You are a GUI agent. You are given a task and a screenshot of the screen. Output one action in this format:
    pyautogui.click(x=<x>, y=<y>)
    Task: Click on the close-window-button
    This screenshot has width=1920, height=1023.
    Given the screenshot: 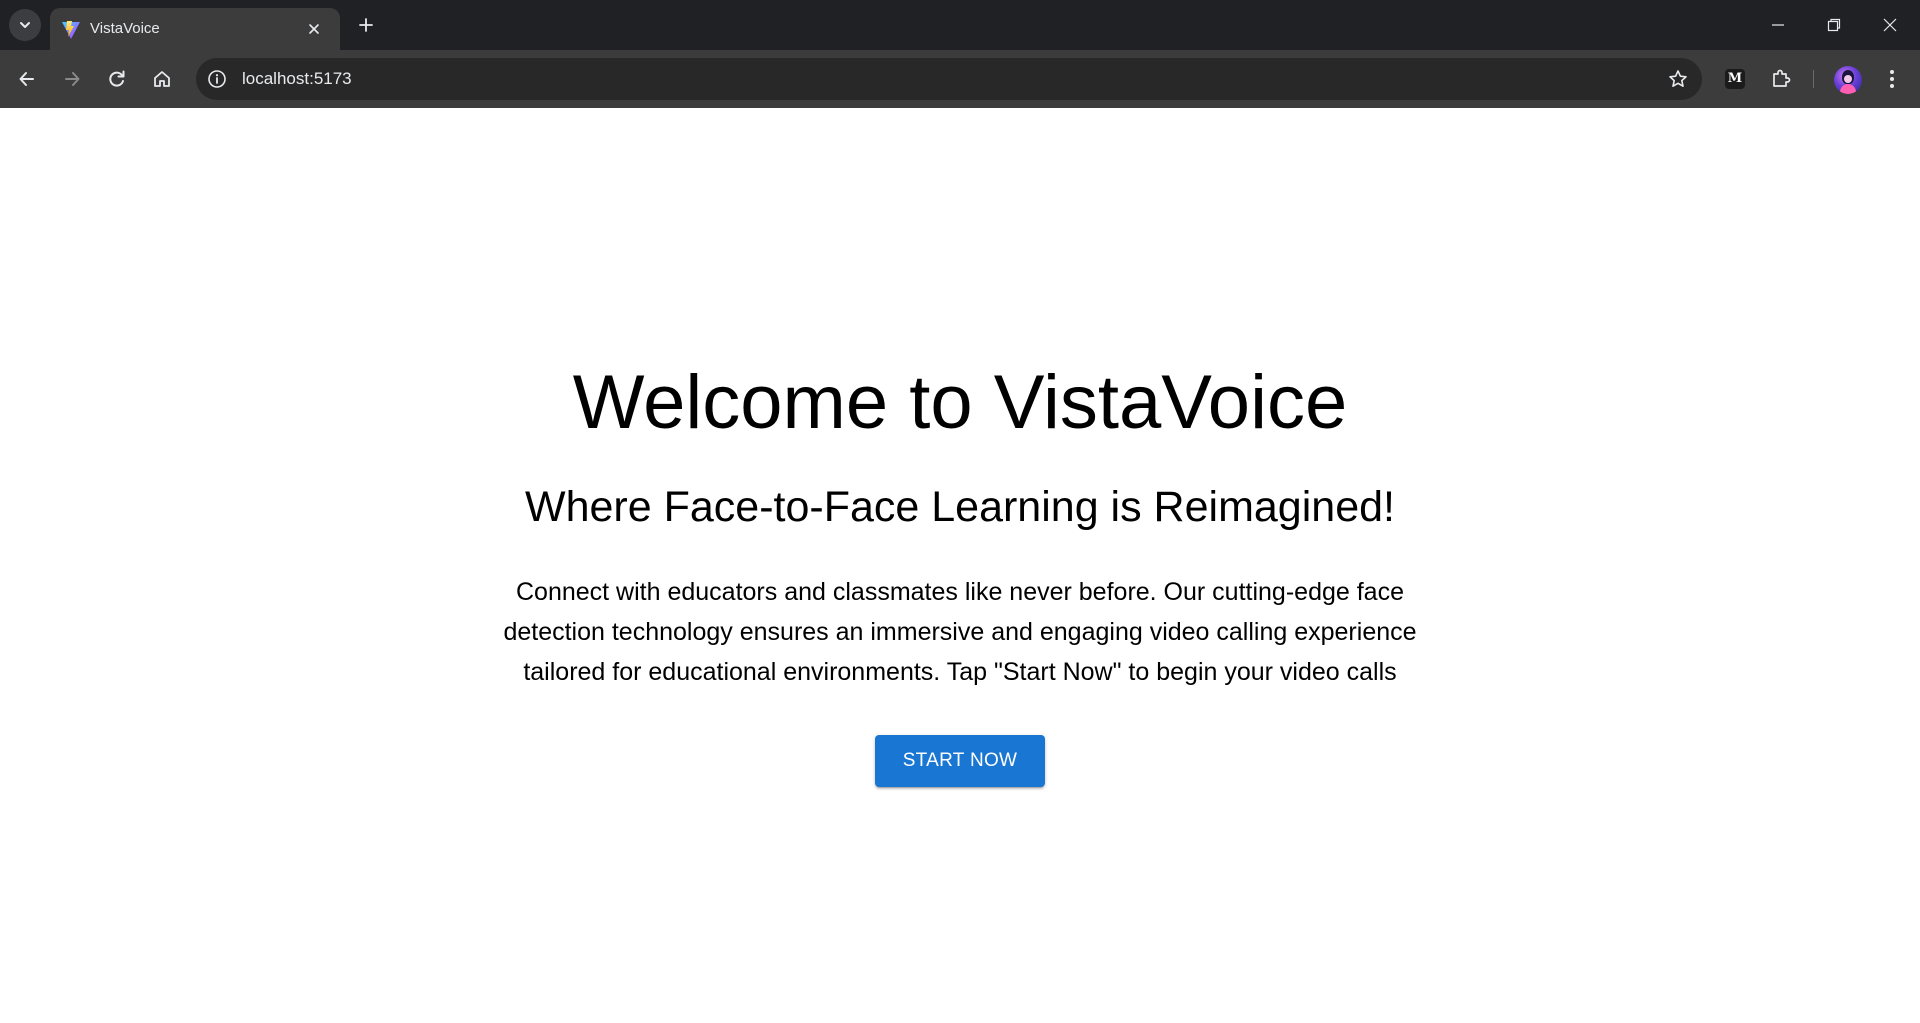 What is the action you would take?
    pyautogui.click(x=1890, y=25)
    